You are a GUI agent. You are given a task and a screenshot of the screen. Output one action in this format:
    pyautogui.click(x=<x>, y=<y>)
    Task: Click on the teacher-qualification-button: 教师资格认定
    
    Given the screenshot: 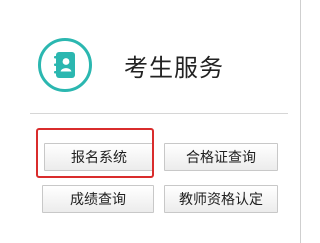 What is the action you would take?
    pyautogui.click(x=221, y=199)
    